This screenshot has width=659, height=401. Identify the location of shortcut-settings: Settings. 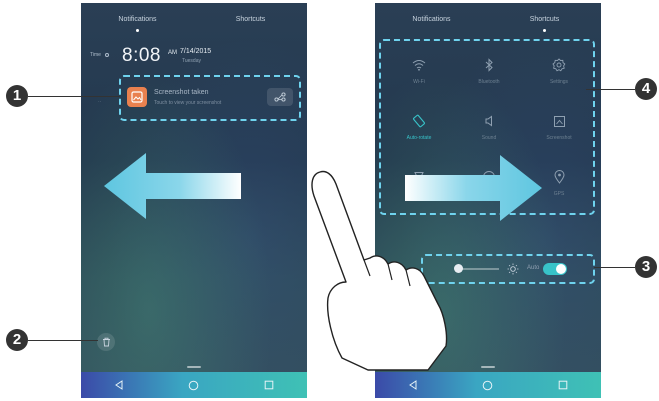
(559, 74).